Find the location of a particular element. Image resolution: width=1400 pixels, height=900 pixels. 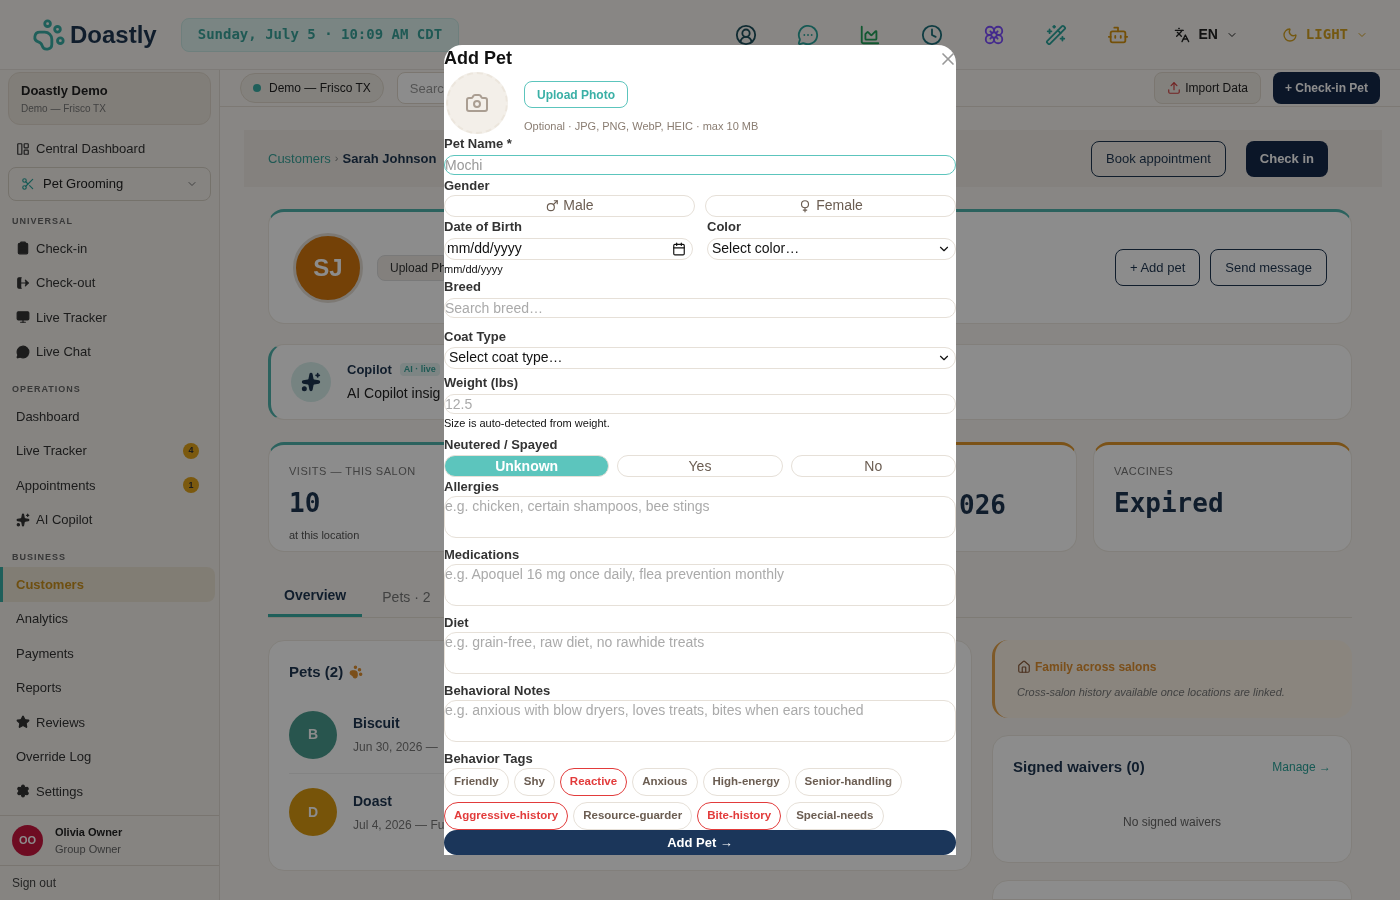

breadcrumb-current: Sarah Johnson is located at coordinates (389, 158).